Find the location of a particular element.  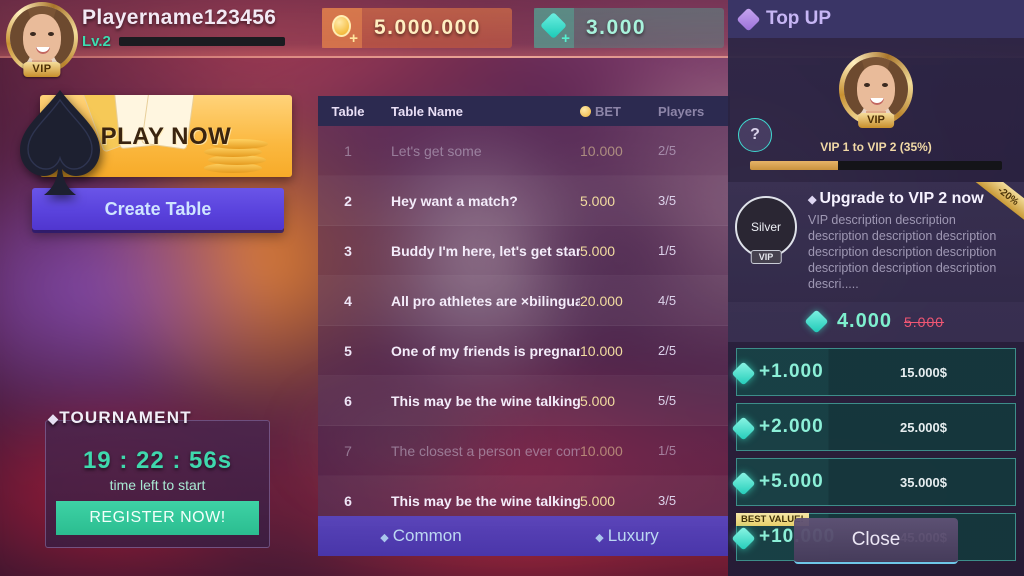

player-level: Lv.2 is located at coordinates (183, 41).